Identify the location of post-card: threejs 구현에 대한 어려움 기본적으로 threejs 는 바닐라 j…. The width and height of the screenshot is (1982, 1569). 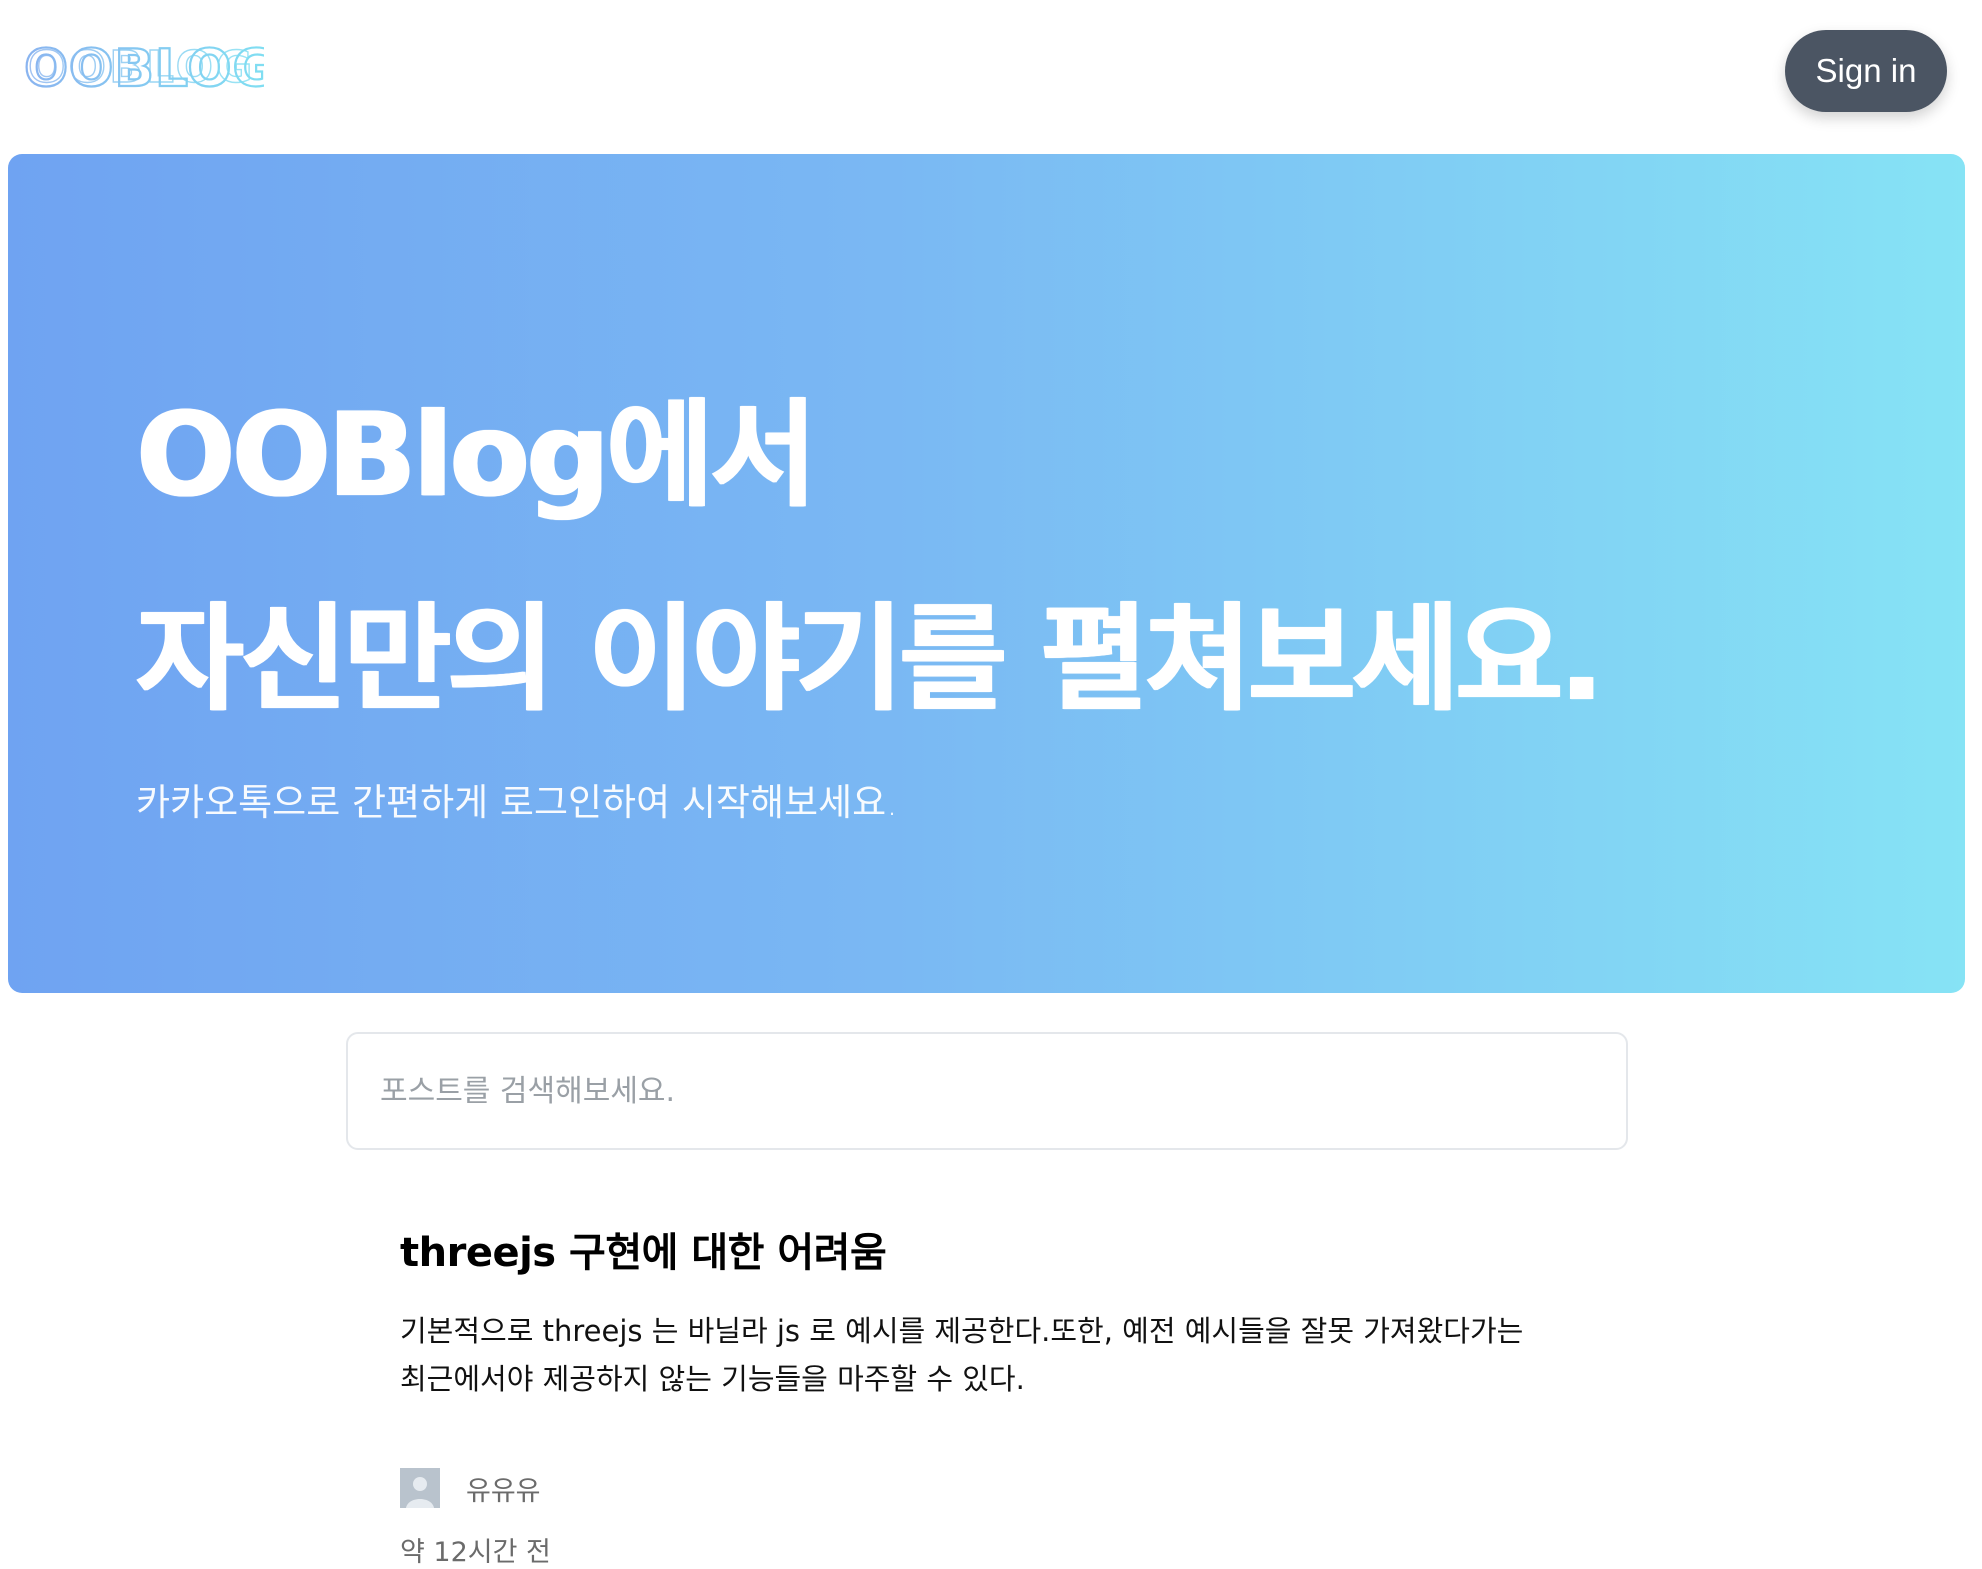
(990, 1314).